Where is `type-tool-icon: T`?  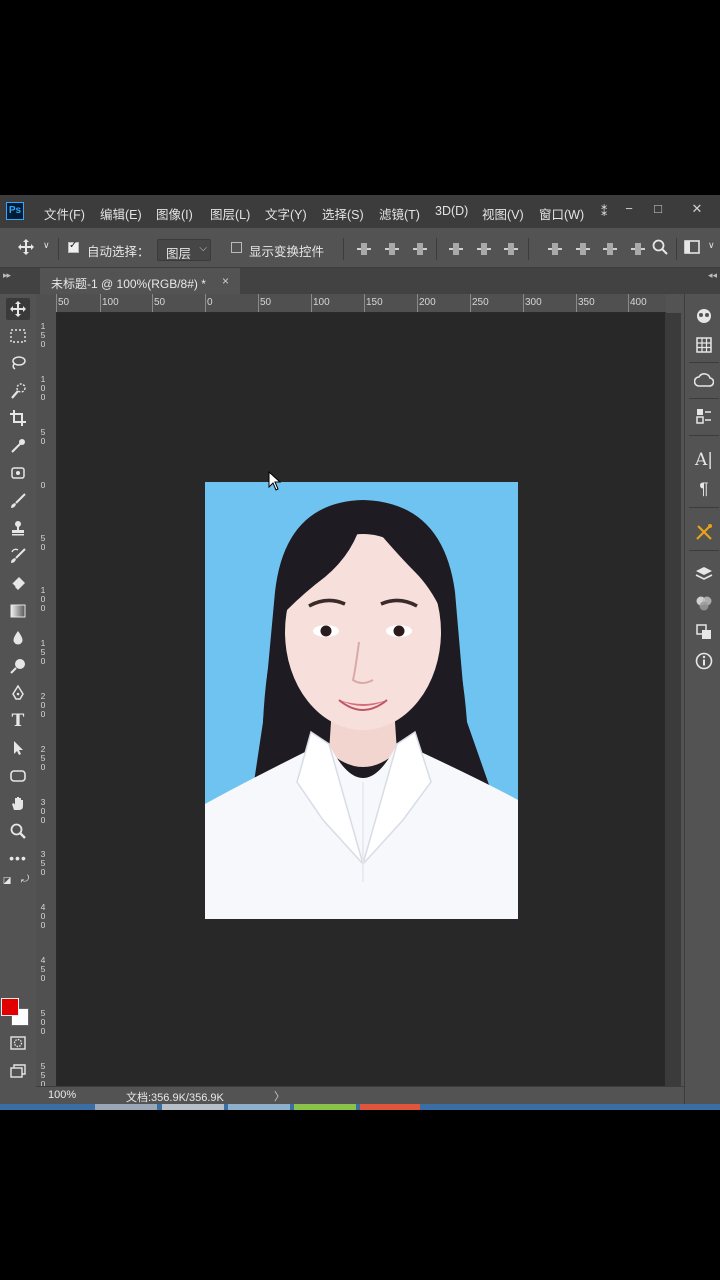 type-tool-icon: T is located at coordinates (18, 721).